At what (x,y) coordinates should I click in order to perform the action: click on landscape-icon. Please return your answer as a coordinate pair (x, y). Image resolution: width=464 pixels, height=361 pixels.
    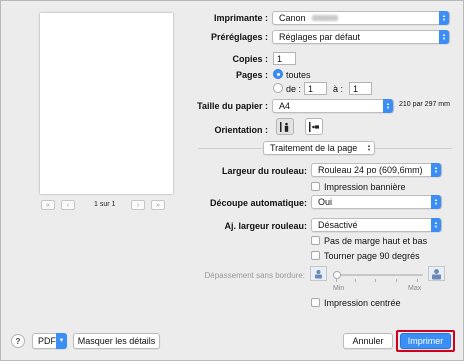
    Looking at the image, I should click on (314, 126).